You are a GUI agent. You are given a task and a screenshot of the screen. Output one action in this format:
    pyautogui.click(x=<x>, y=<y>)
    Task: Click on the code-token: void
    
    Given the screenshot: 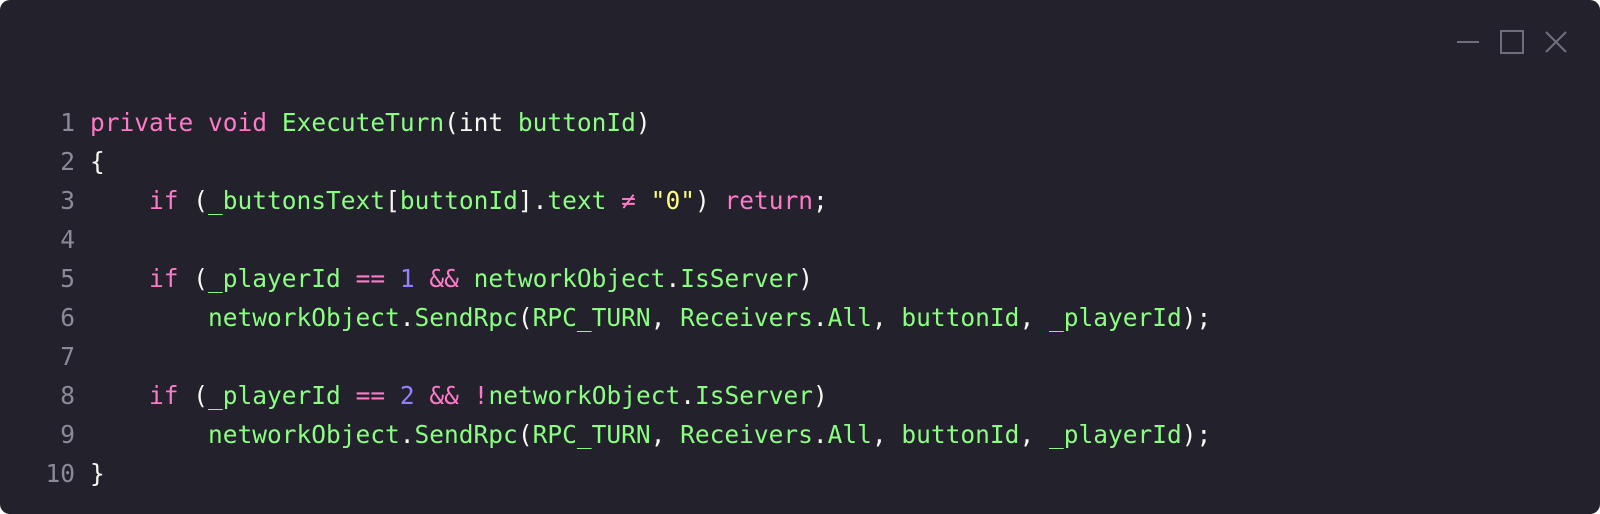 What is the action you would take?
    pyautogui.click(x=238, y=122)
    